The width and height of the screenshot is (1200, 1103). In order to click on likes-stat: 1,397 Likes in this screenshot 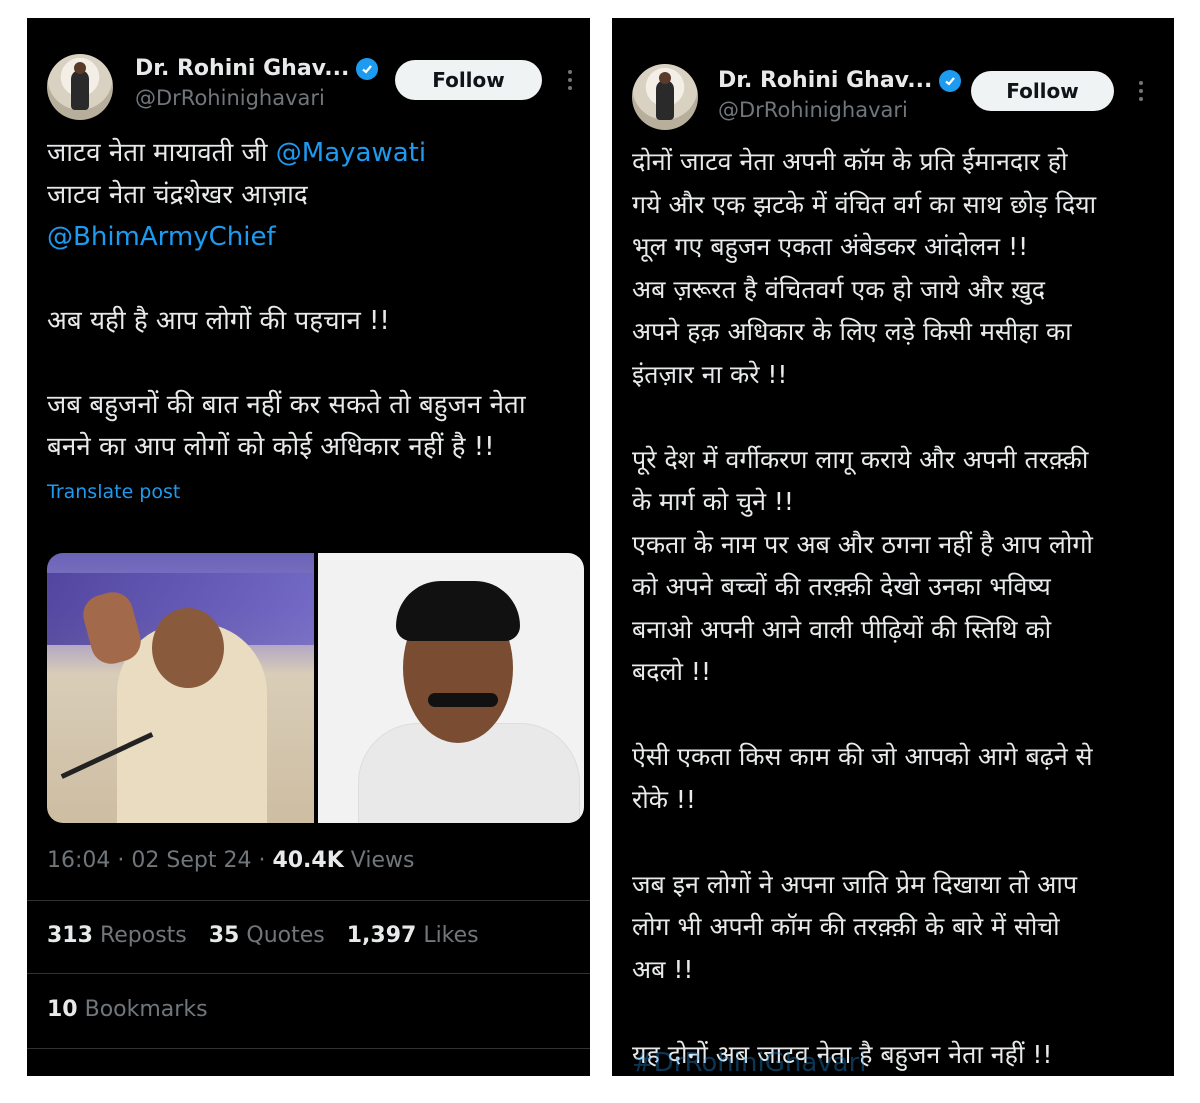, I will do `click(413, 935)`.